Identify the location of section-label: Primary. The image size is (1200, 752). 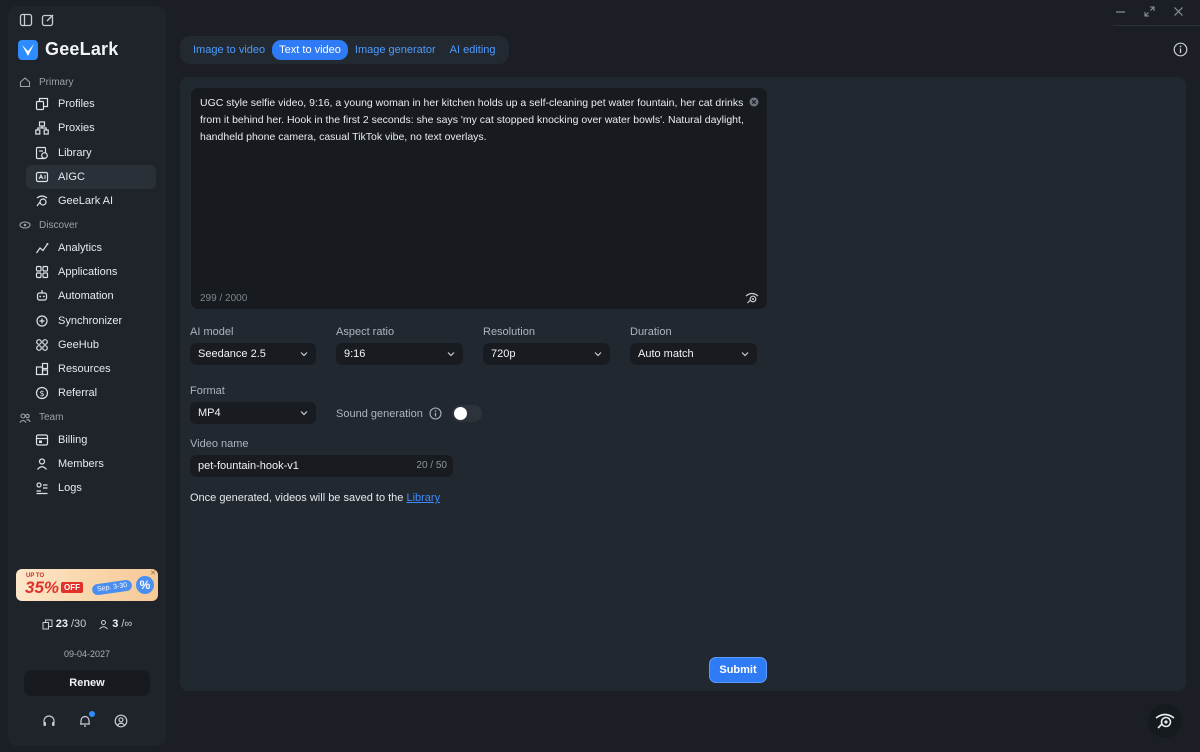
(56, 82).